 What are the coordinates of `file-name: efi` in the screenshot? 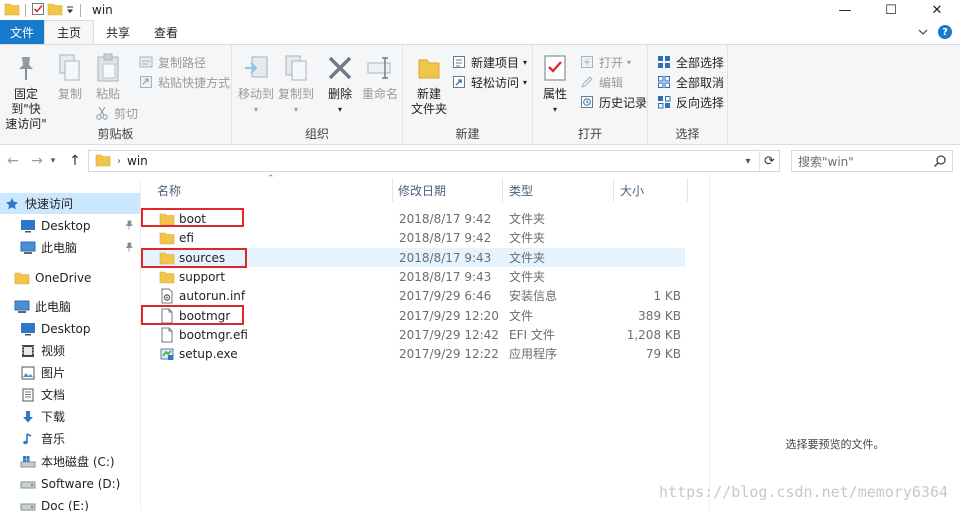 It's located at (186, 238).